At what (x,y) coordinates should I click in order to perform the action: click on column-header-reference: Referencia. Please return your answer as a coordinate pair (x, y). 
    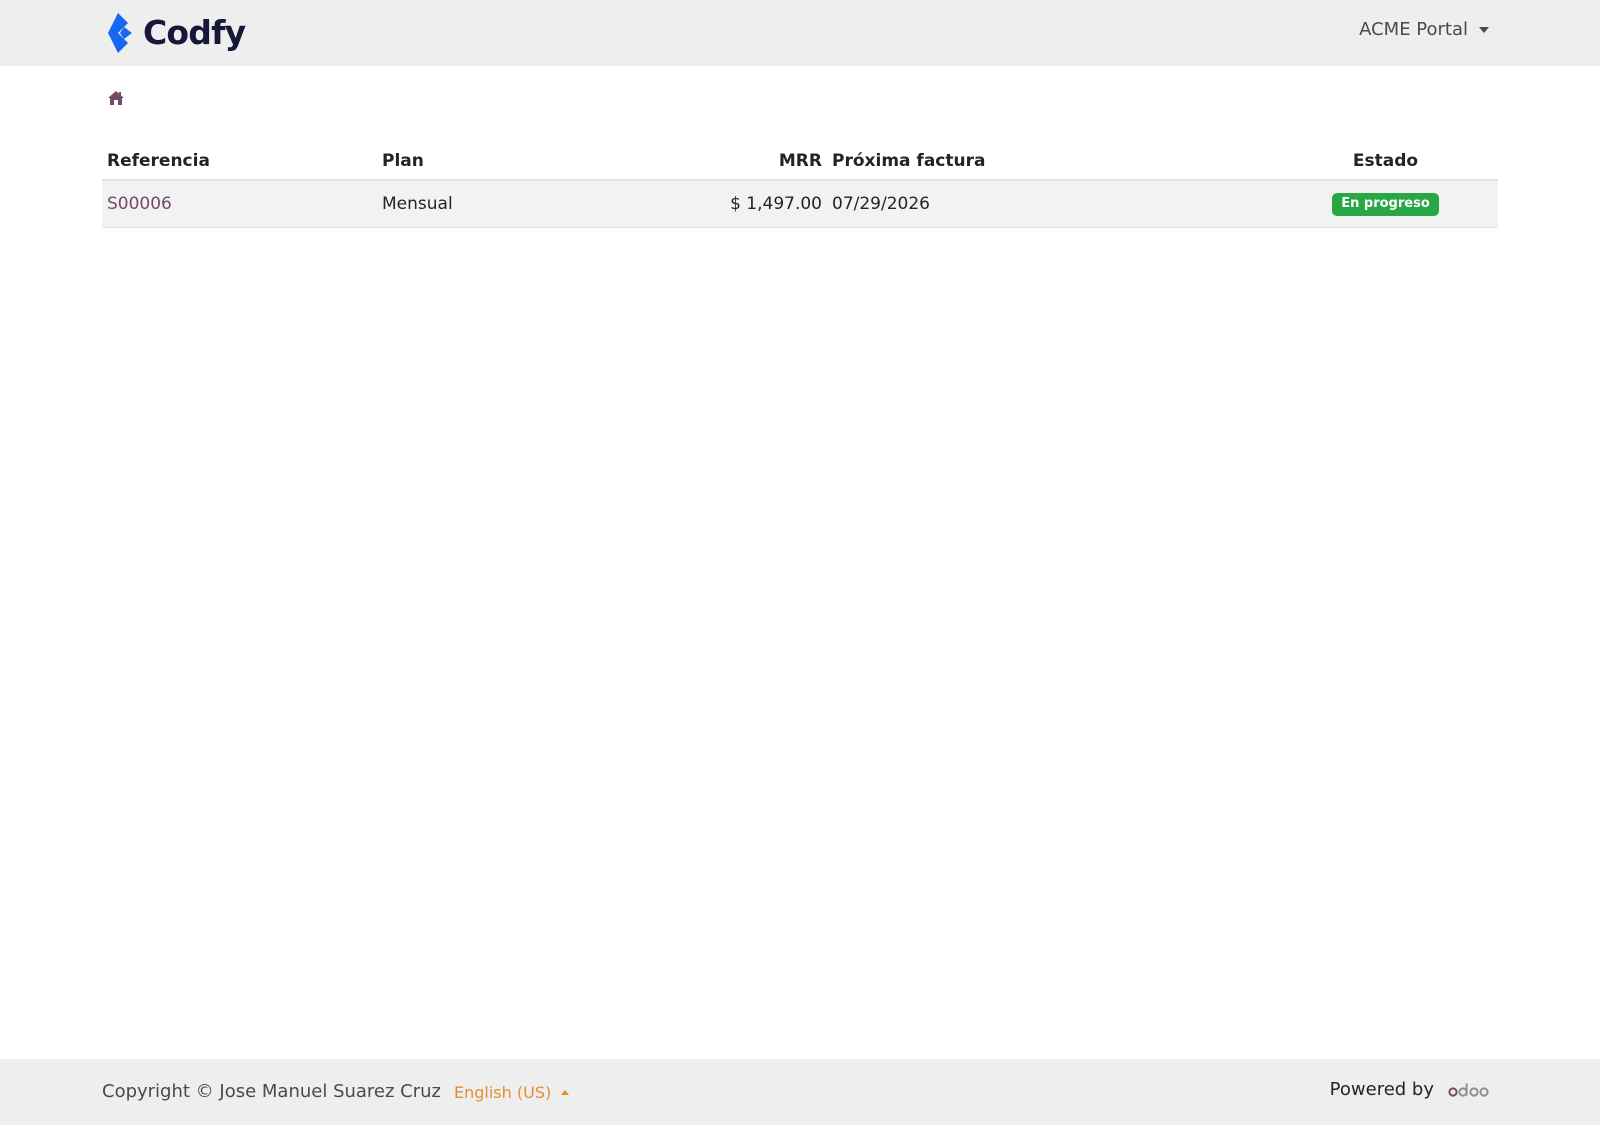
    Looking at the image, I should click on (239, 161).